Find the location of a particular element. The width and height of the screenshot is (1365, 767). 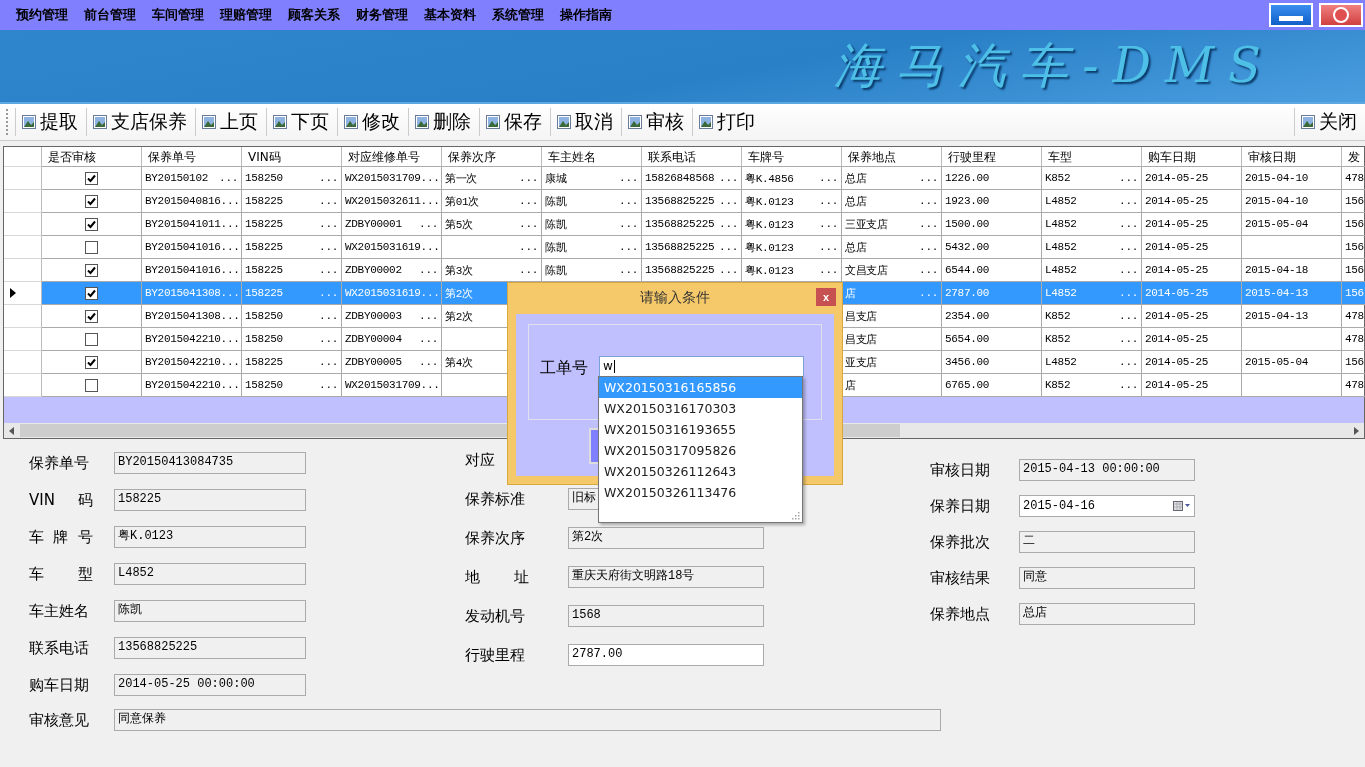

table-cell-text: 三亚支店 is located at coordinates (866, 224).